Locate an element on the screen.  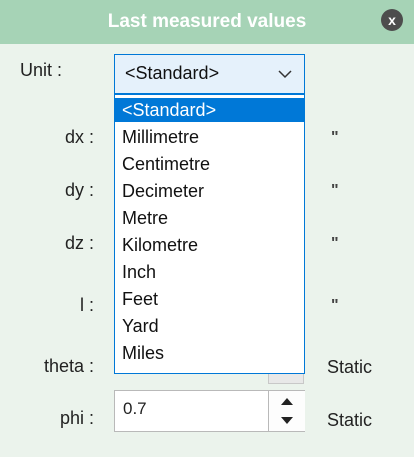
phi-spinner is located at coordinates (286, 411).